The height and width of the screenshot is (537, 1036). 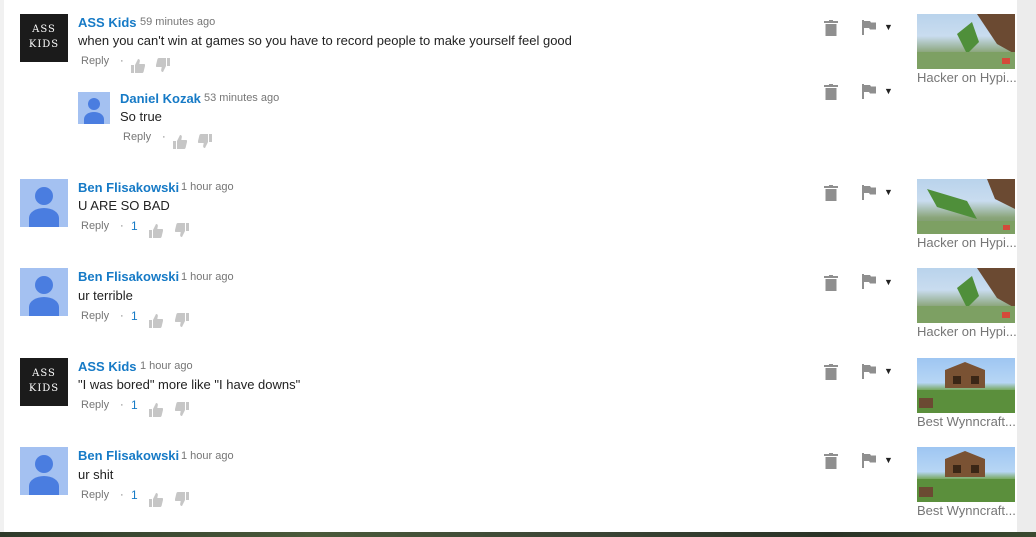 I want to click on comment-text: So true, so click(x=141, y=116).